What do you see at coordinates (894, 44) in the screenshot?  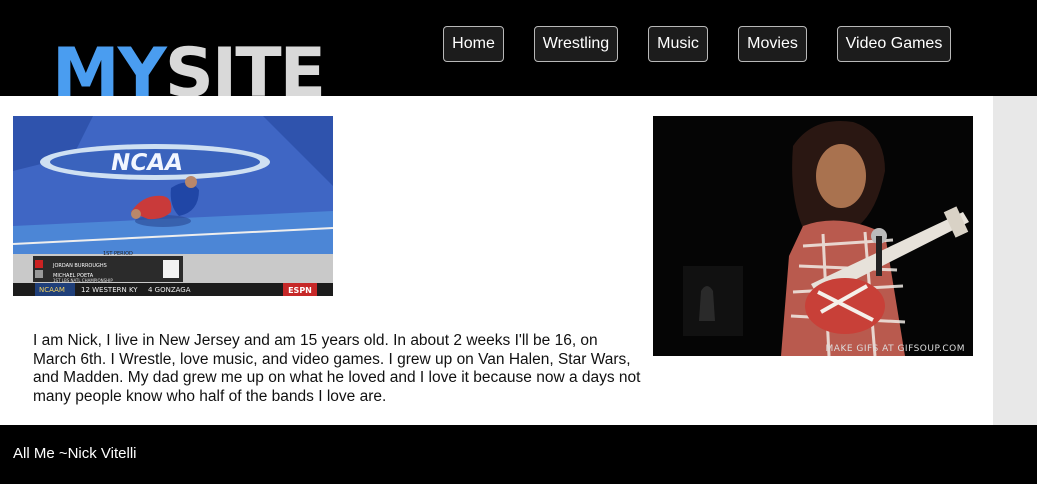 I see `nav-video-games-button: Video Games` at bounding box center [894, 44].